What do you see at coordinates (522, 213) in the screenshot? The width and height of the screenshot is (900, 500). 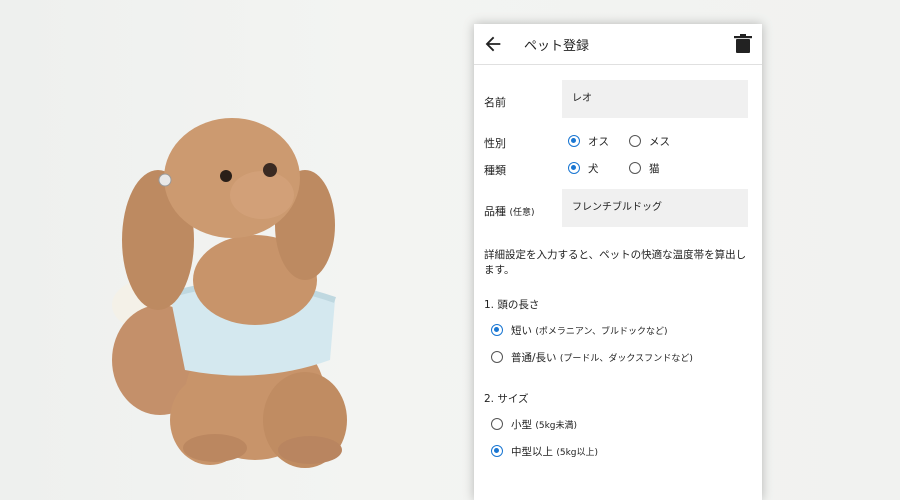 I see `breed-label-note: (任意)` at bounding box center [522, 213].